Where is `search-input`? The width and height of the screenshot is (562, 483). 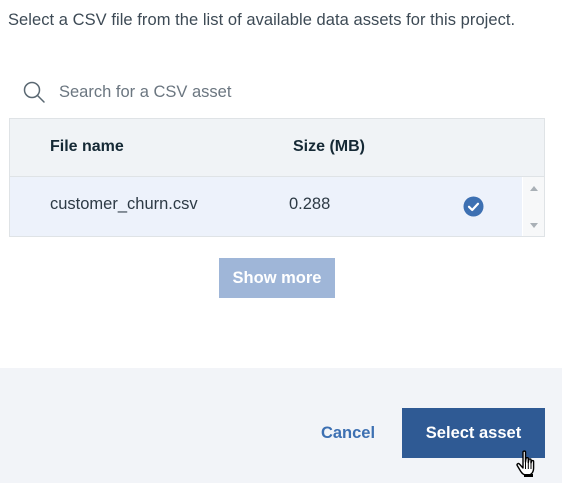
search-input is located at coordinates (269, 92).